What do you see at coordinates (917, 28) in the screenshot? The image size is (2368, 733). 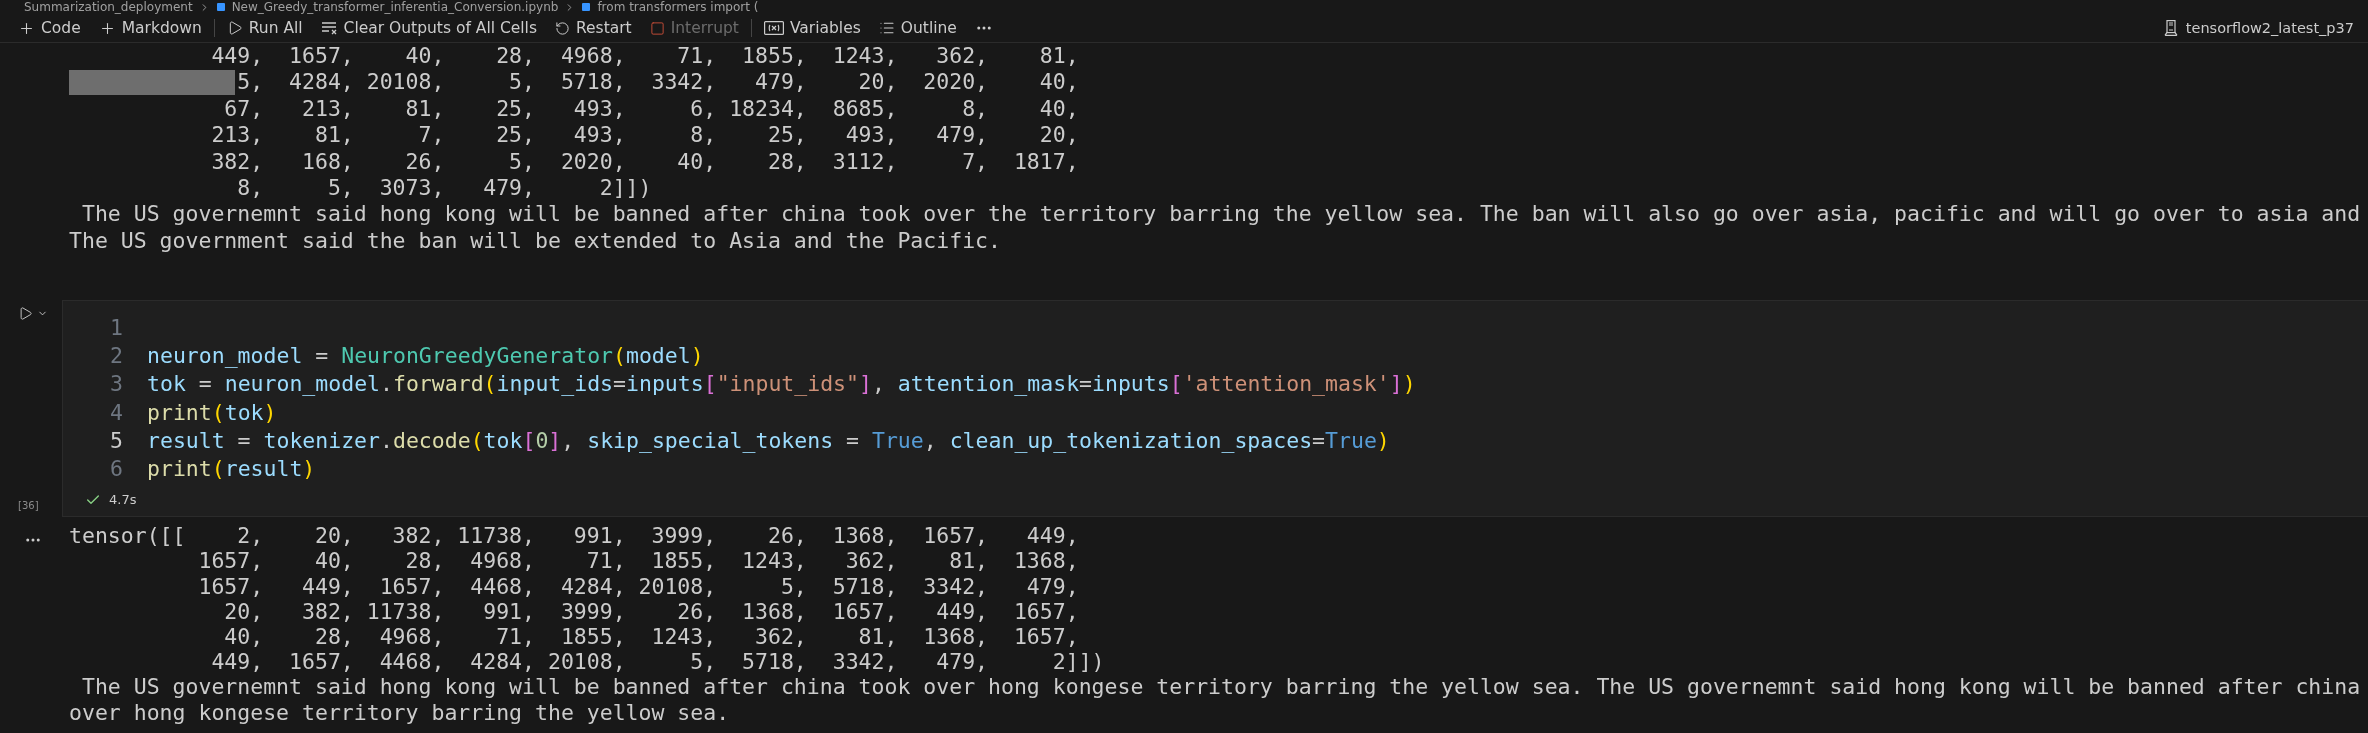 I see `toolbar-button: Outline` at bounding box center [917, 28].